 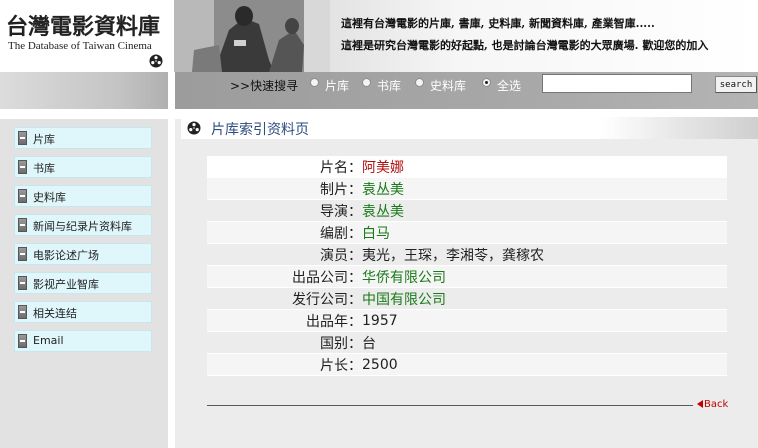 I want to click on search-button: search, so click(x=736, y=84).